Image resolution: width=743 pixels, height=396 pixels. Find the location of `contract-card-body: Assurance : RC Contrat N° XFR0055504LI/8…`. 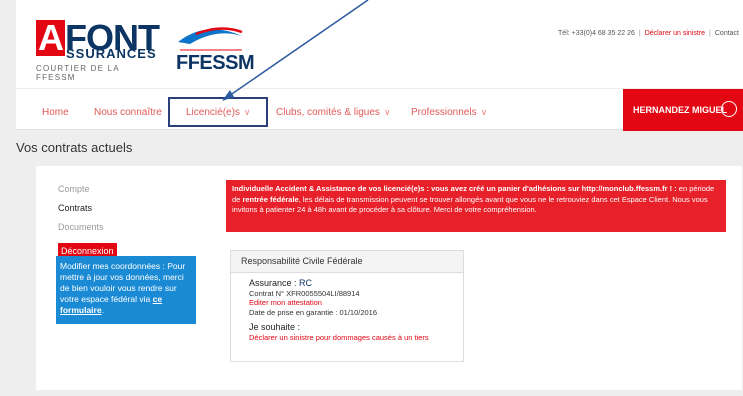

contract-card-body: Assurance : RC Contrat N° XFR0055504LI/8… is located at coordinates (347, 310).